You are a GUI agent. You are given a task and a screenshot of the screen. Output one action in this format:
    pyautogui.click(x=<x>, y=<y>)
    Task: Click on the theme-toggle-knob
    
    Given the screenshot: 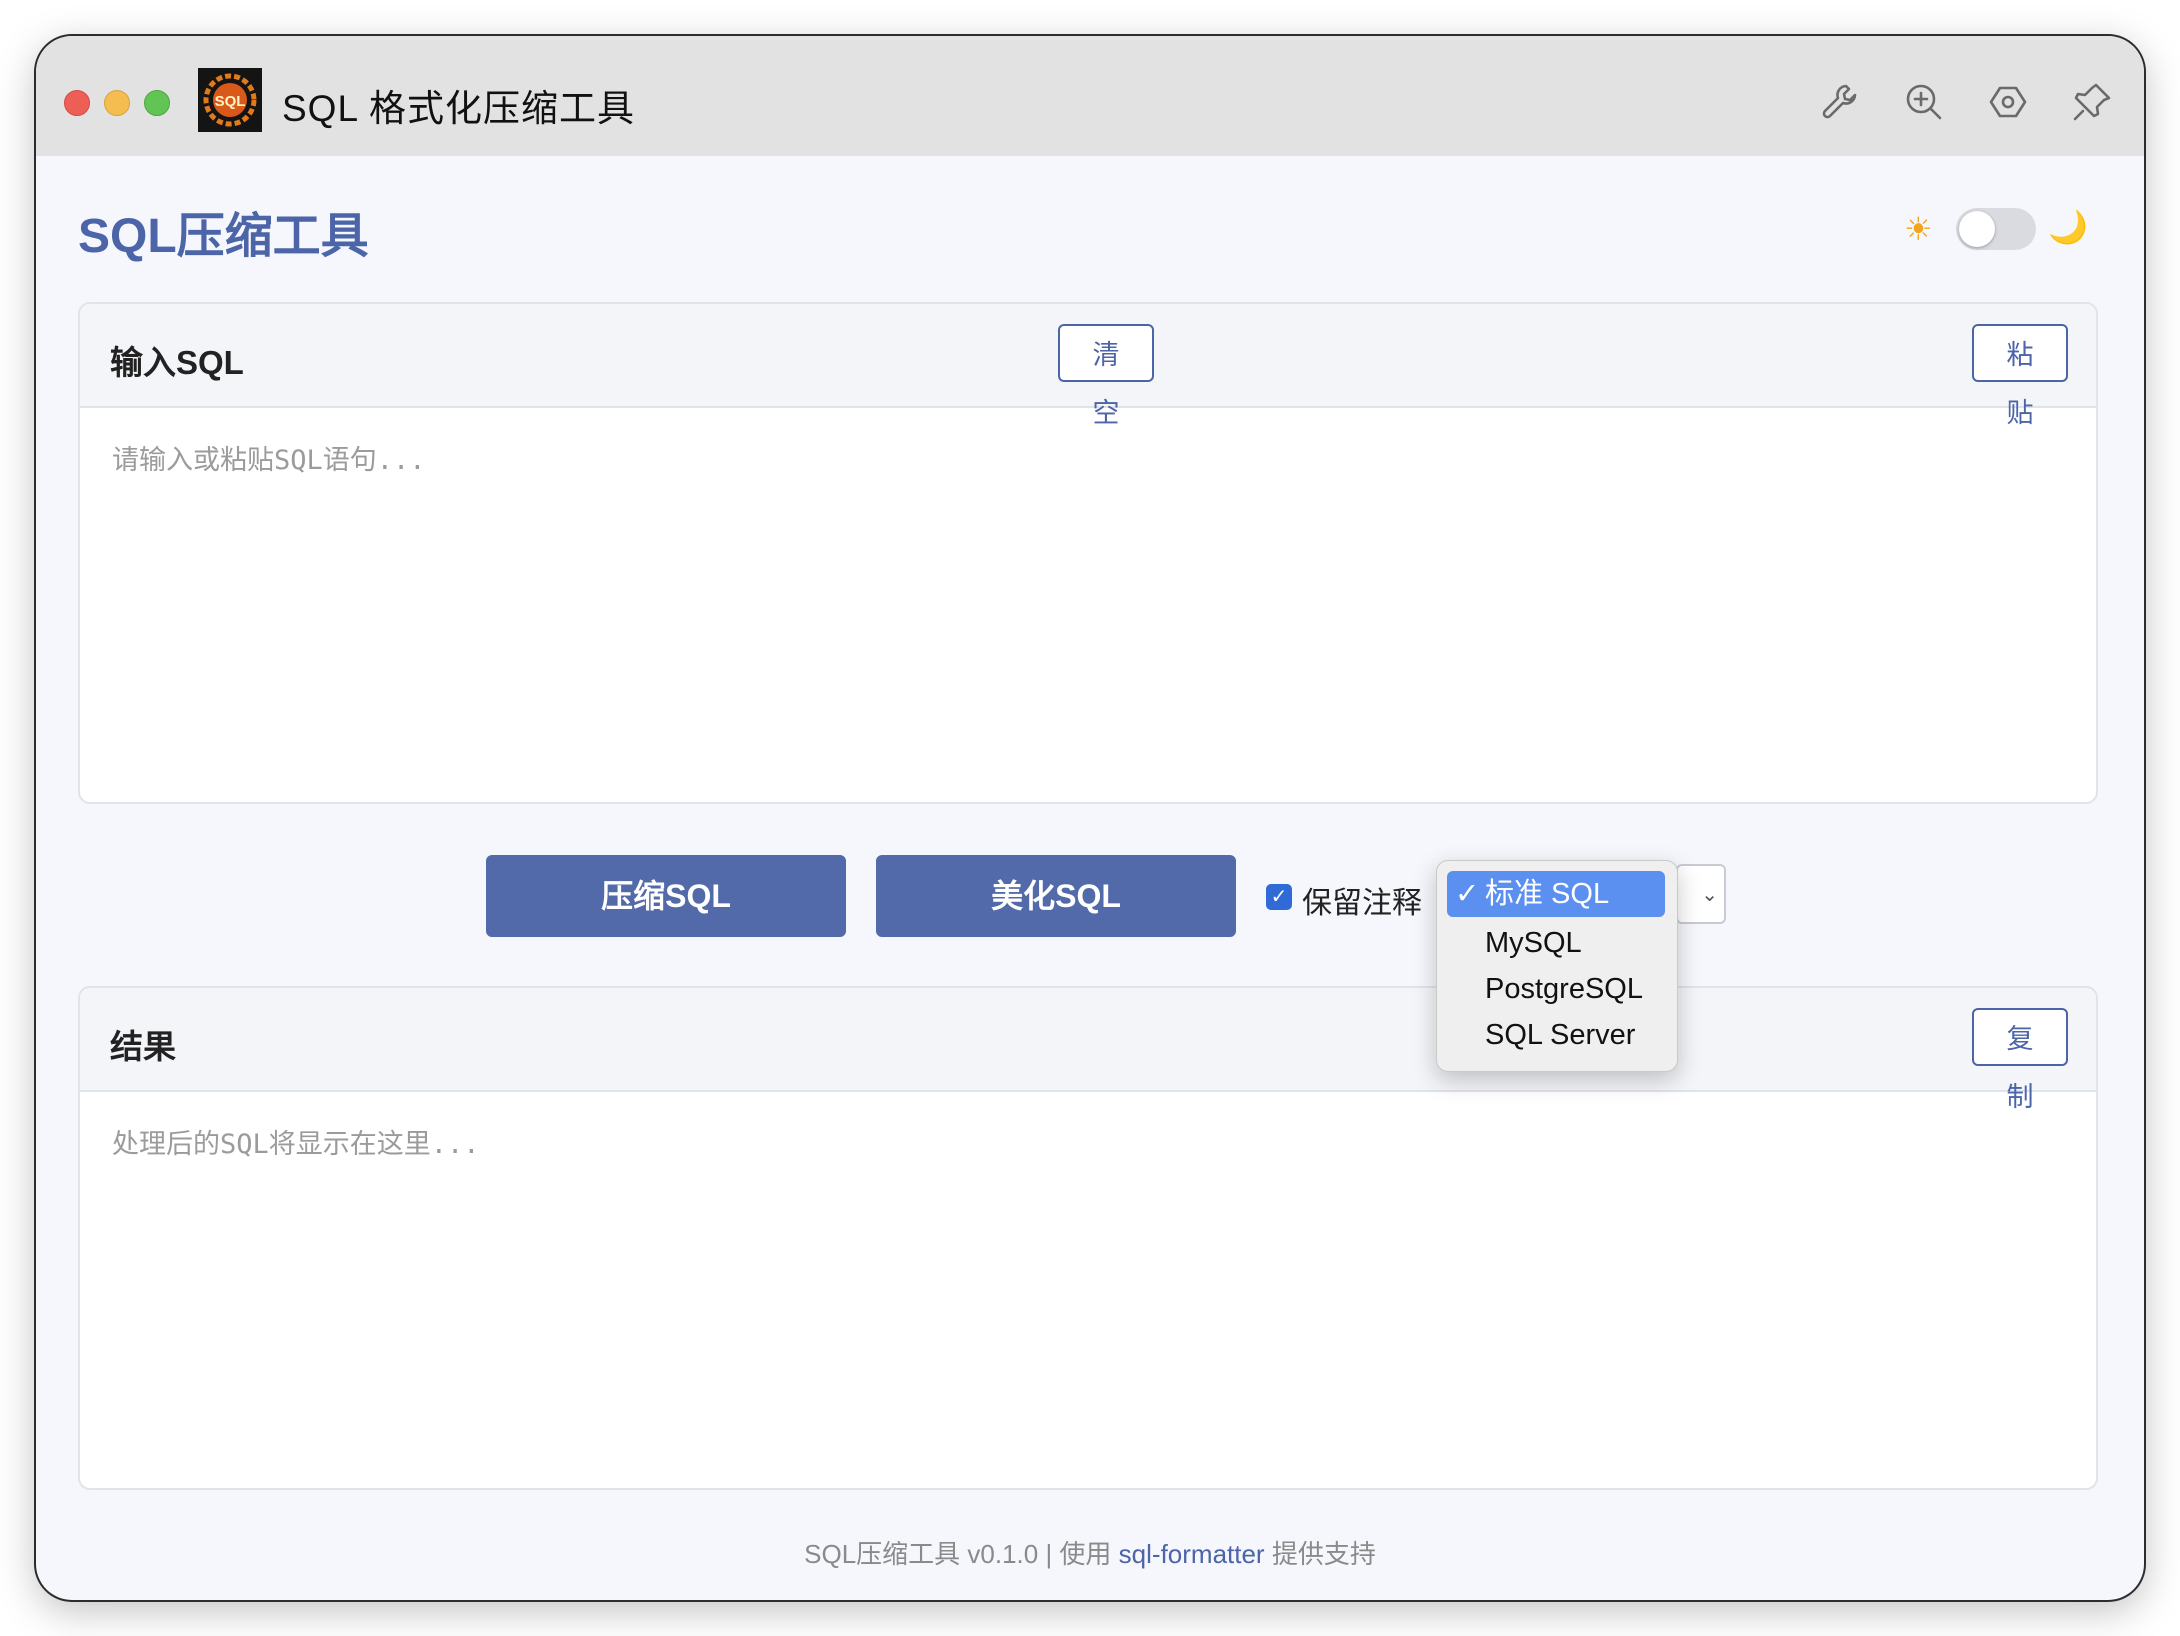 What is the action you would take?
    pyautogui.click(x=1977, y=229)
    